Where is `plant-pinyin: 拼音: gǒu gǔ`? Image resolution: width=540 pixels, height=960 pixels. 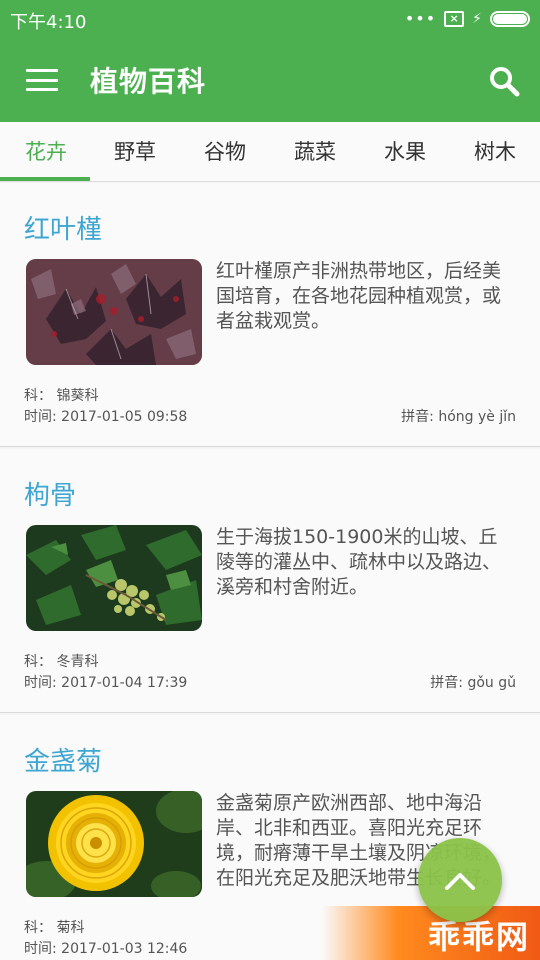 plant-pinyin: 拼音: gǒu gǔ is located at coordinates (473, 683).